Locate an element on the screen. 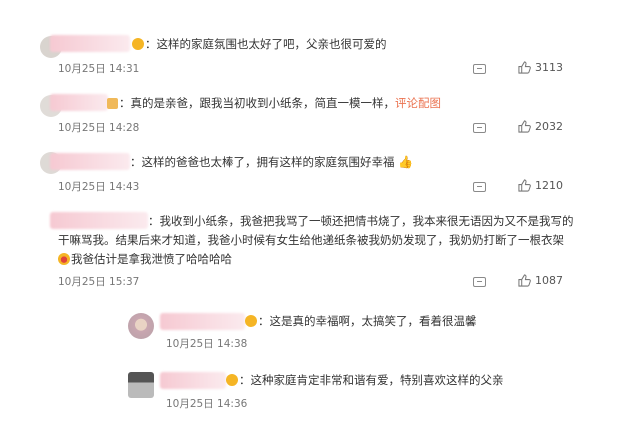  reply-text: ：这种家庭肯定非常和谐有爱，特别喜欢这样的父亲 is located at coordinates (365, 380).